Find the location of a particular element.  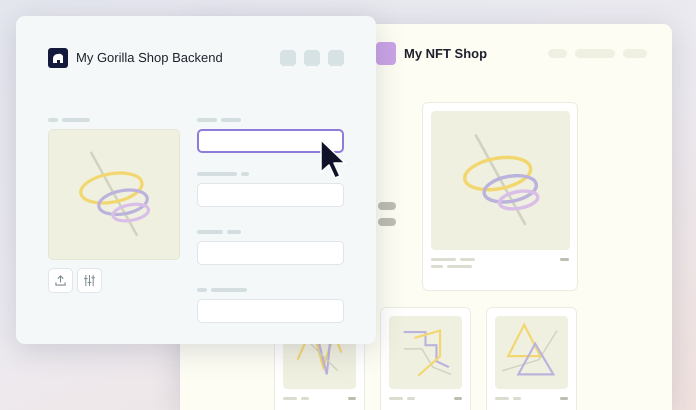

window-title: My Gorilla Shop Backend is located at coordinates (149, 58).